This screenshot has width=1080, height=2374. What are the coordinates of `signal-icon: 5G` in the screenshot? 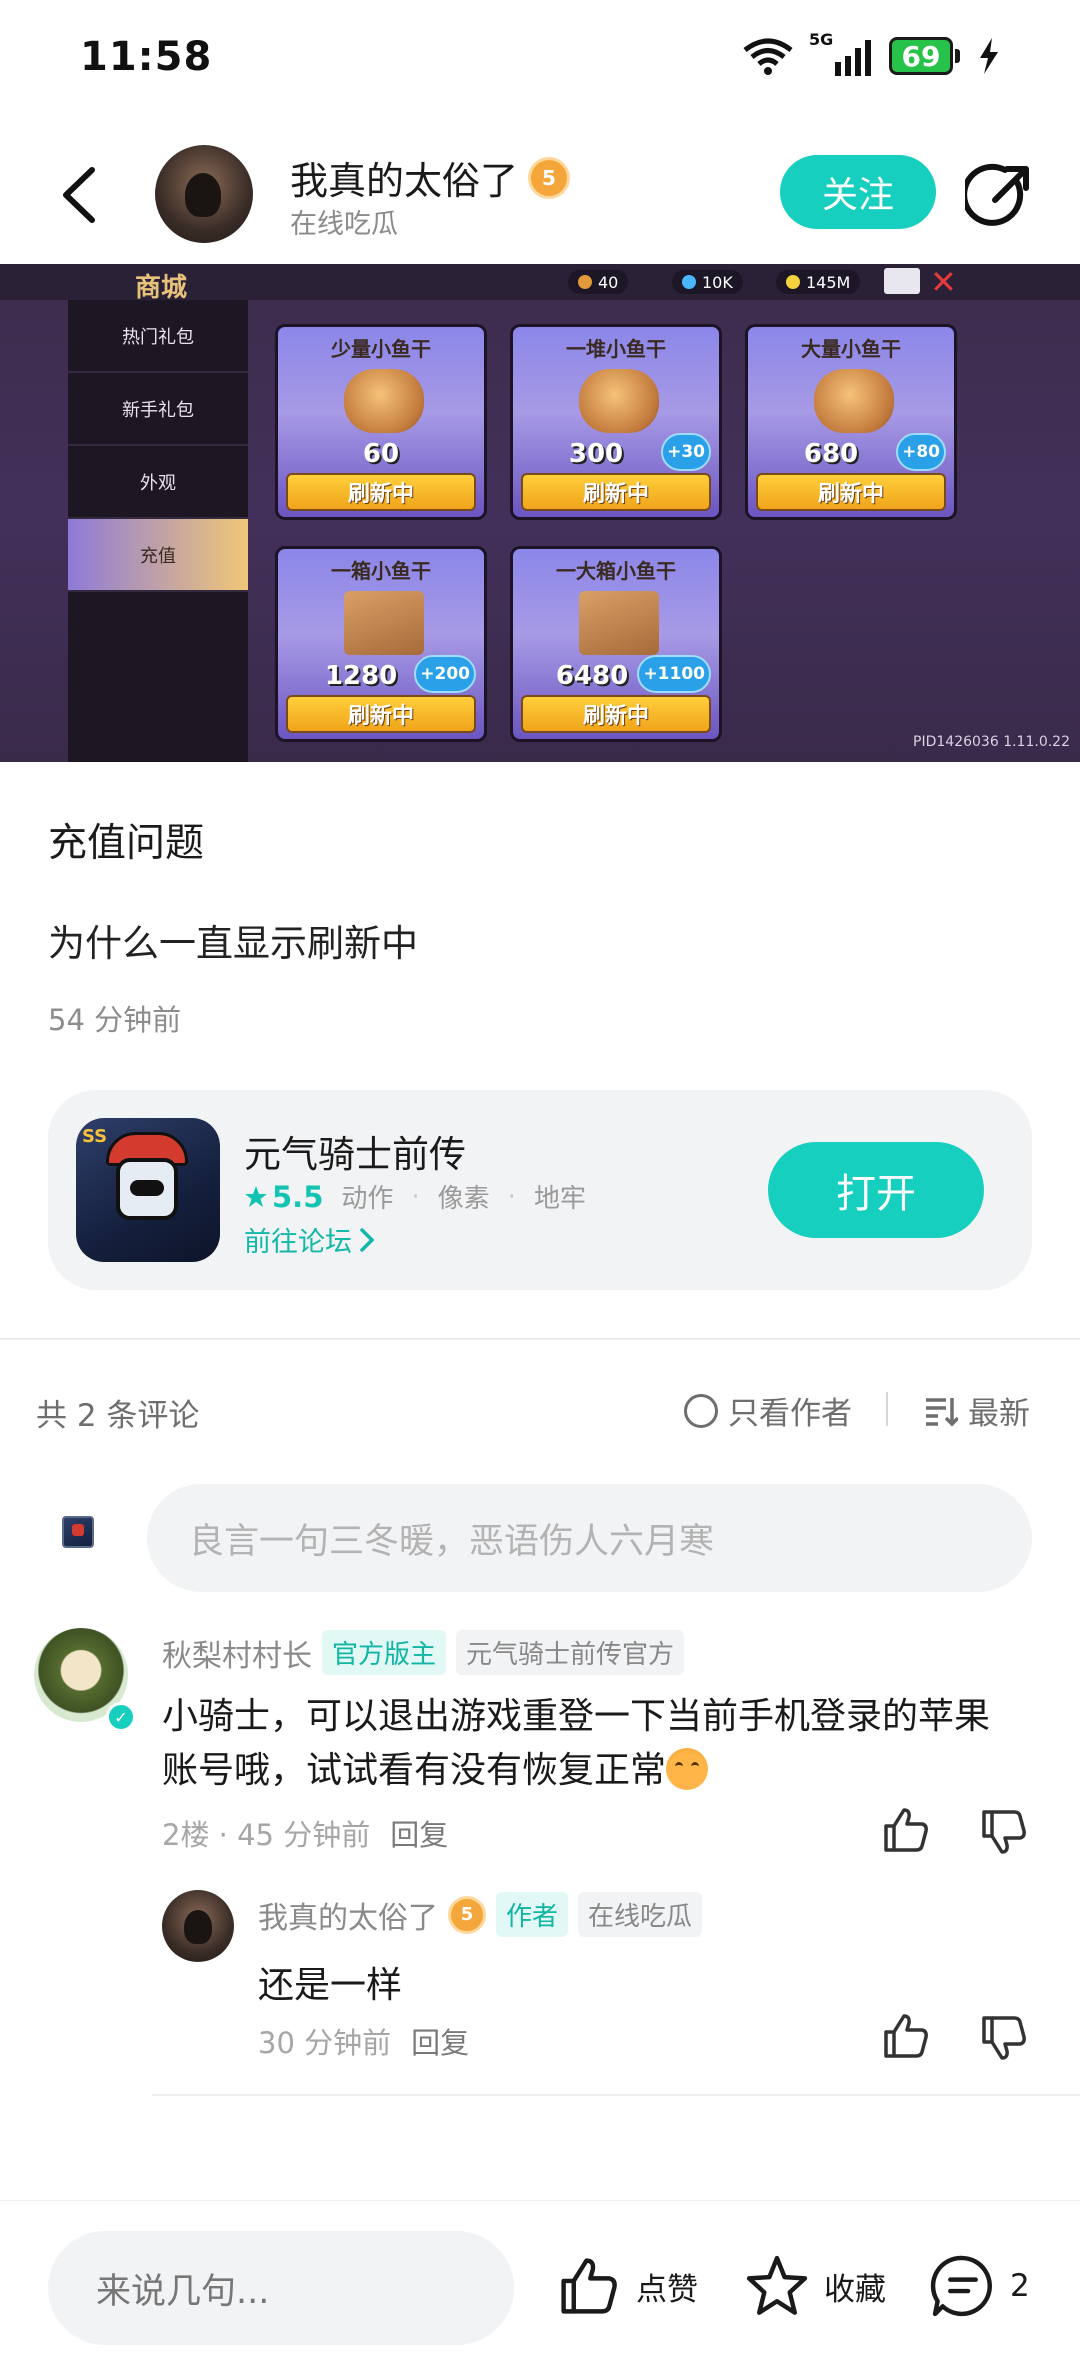 It's located at (840, 53).